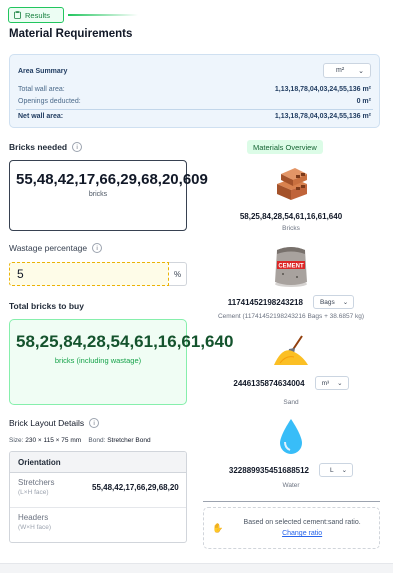  I want to click on water-unit-select: L ⌄, so click(336, 470).